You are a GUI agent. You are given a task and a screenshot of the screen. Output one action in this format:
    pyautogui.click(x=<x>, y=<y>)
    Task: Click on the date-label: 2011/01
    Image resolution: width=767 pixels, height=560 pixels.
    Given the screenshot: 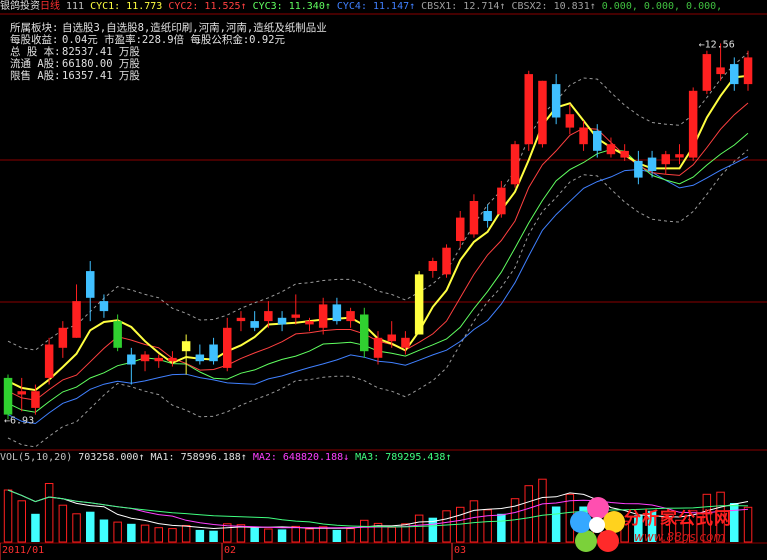 What is the action you would take?
    pyautogui.click(x=23, y=550)
    